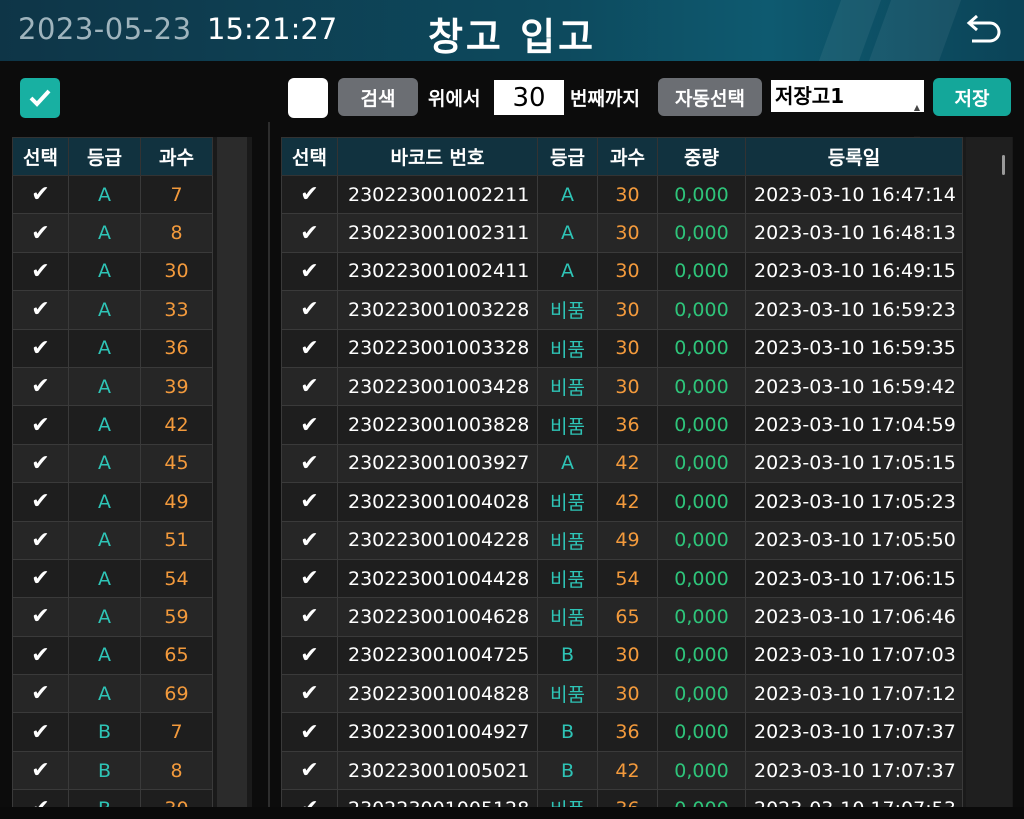 The width and height of the screenshot is (1024, 819). I want to click on table-row: ✔ A 54, so click(112, 578).